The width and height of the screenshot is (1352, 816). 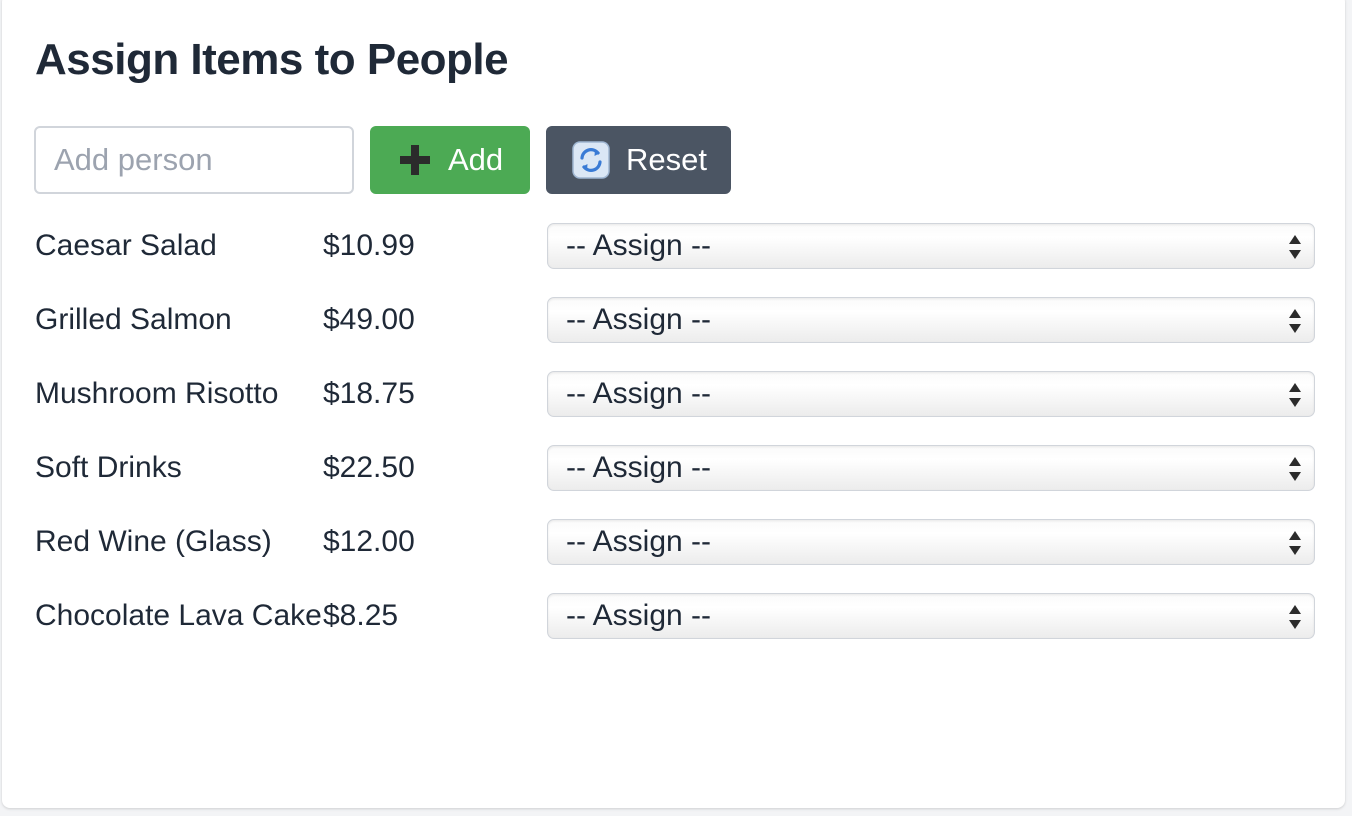 I want to click on refresh-icon, so click(x=591, y=160).